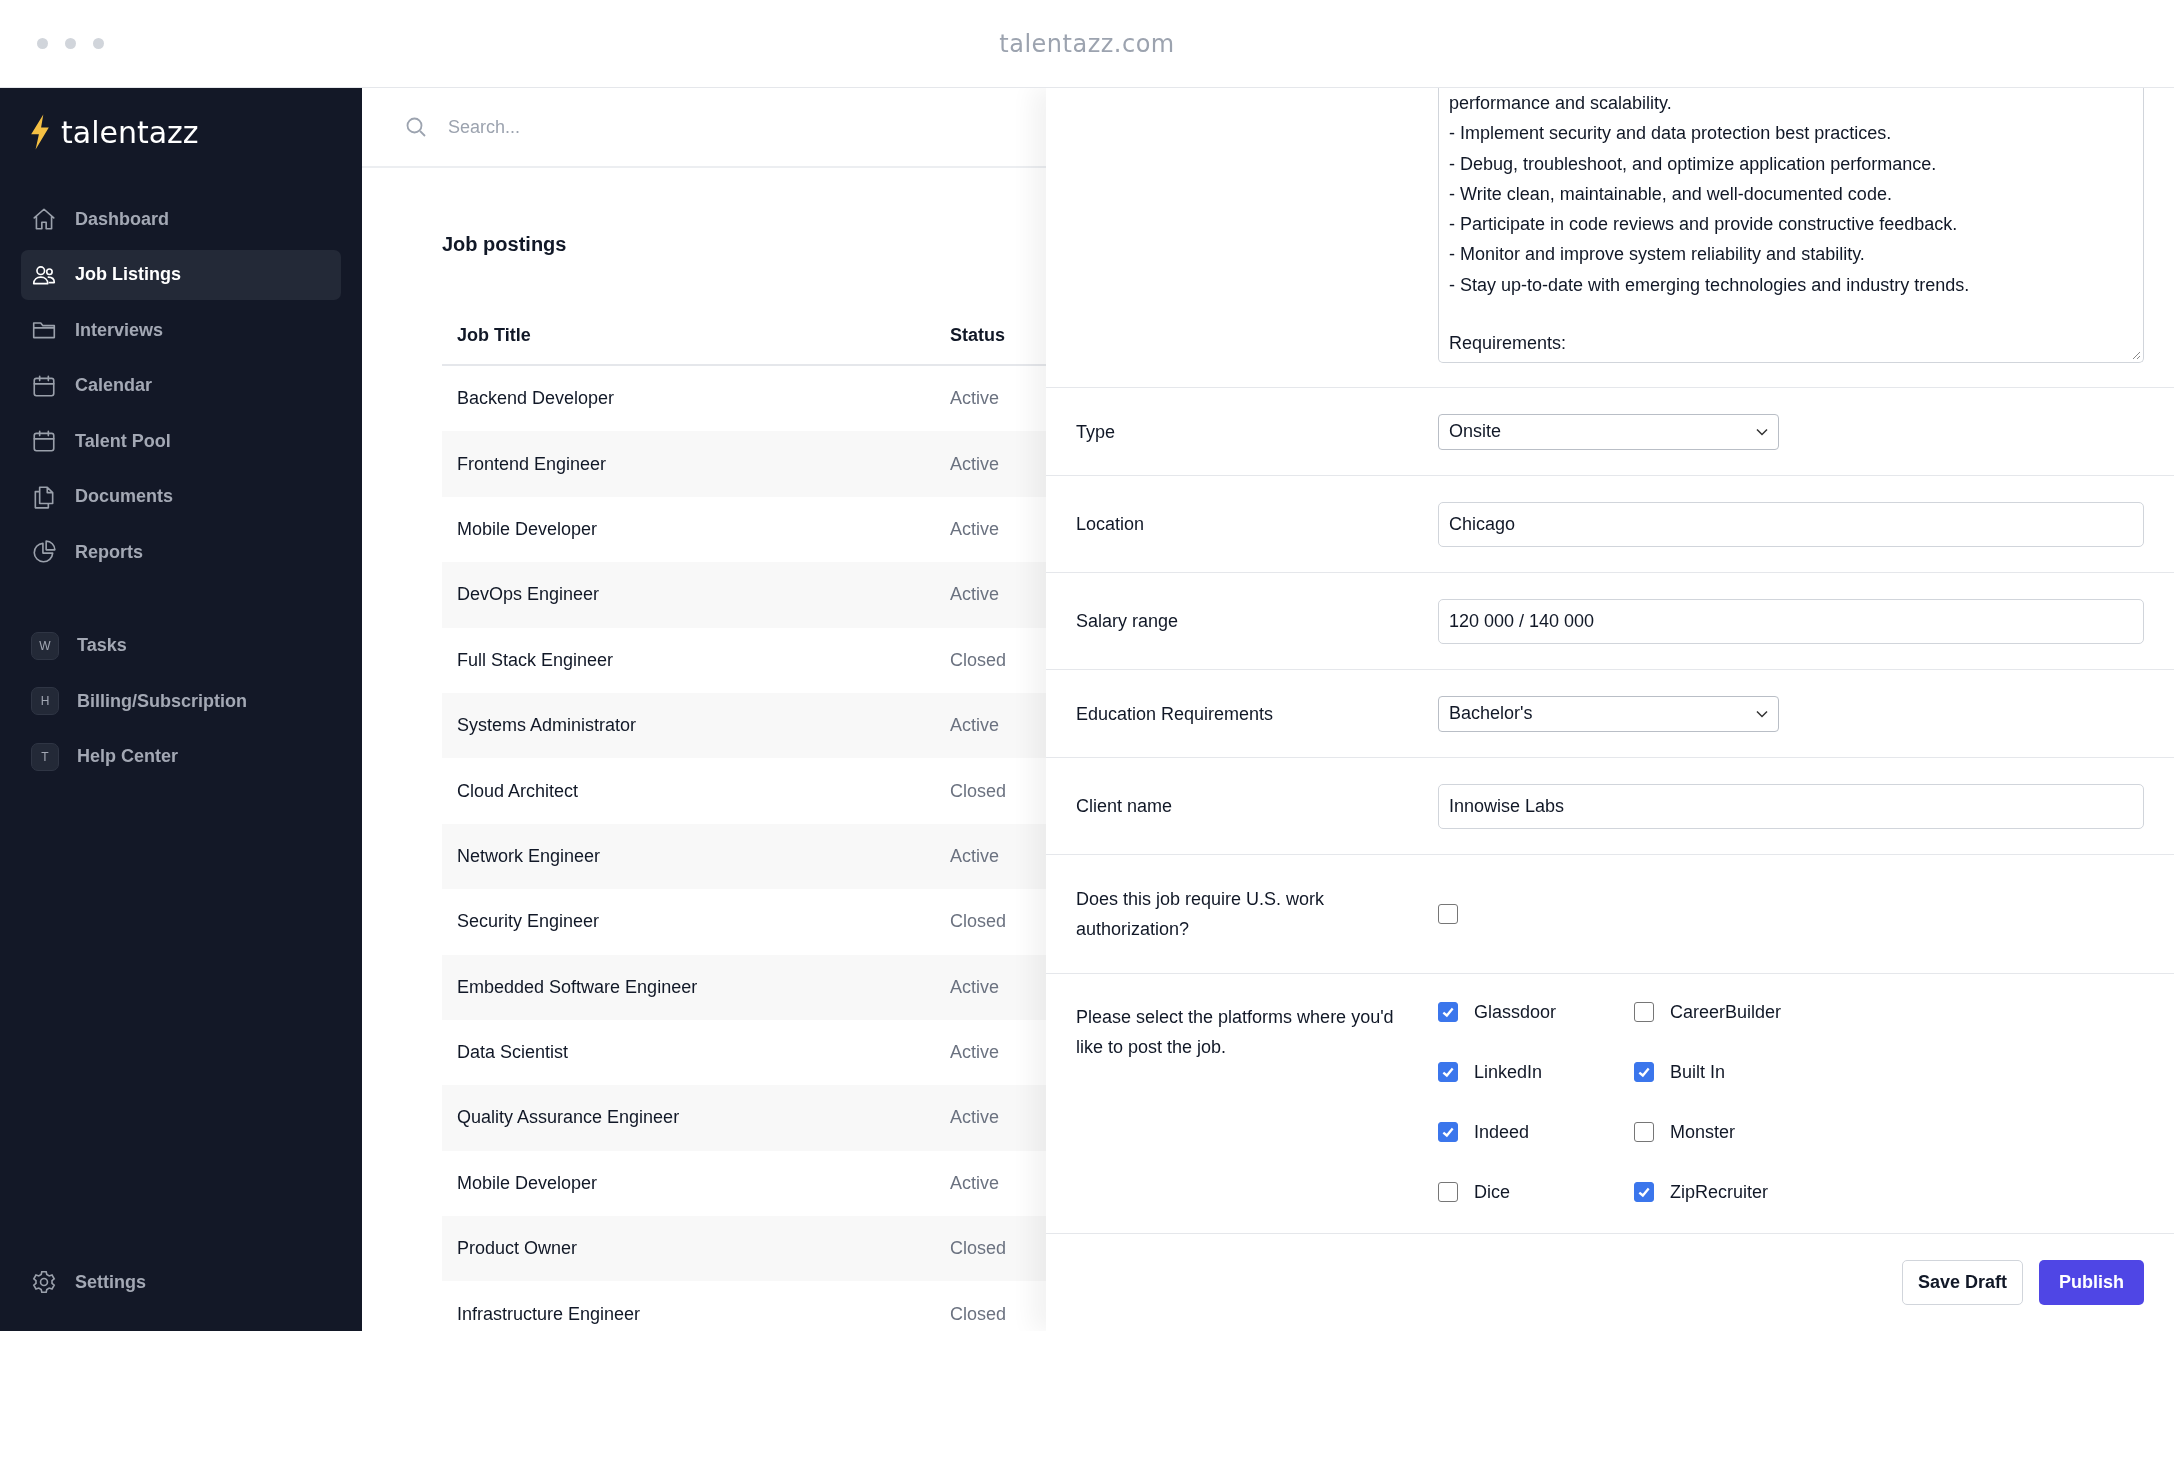  I want to click on input-field: Innowise Labs, so click(1791, 806).